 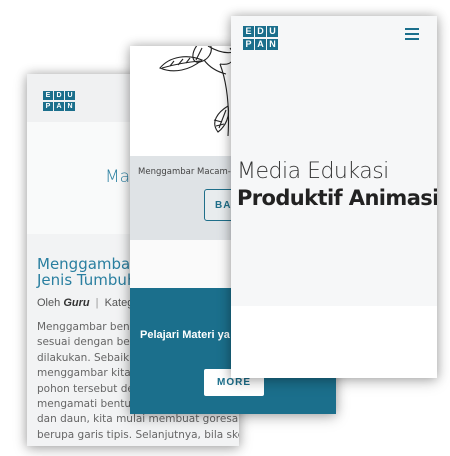 What do you see at coordinates (185, 335) in the screenshot?
I see `cta-text: Pelajari Materi ya` at bounding box center [185, 335].